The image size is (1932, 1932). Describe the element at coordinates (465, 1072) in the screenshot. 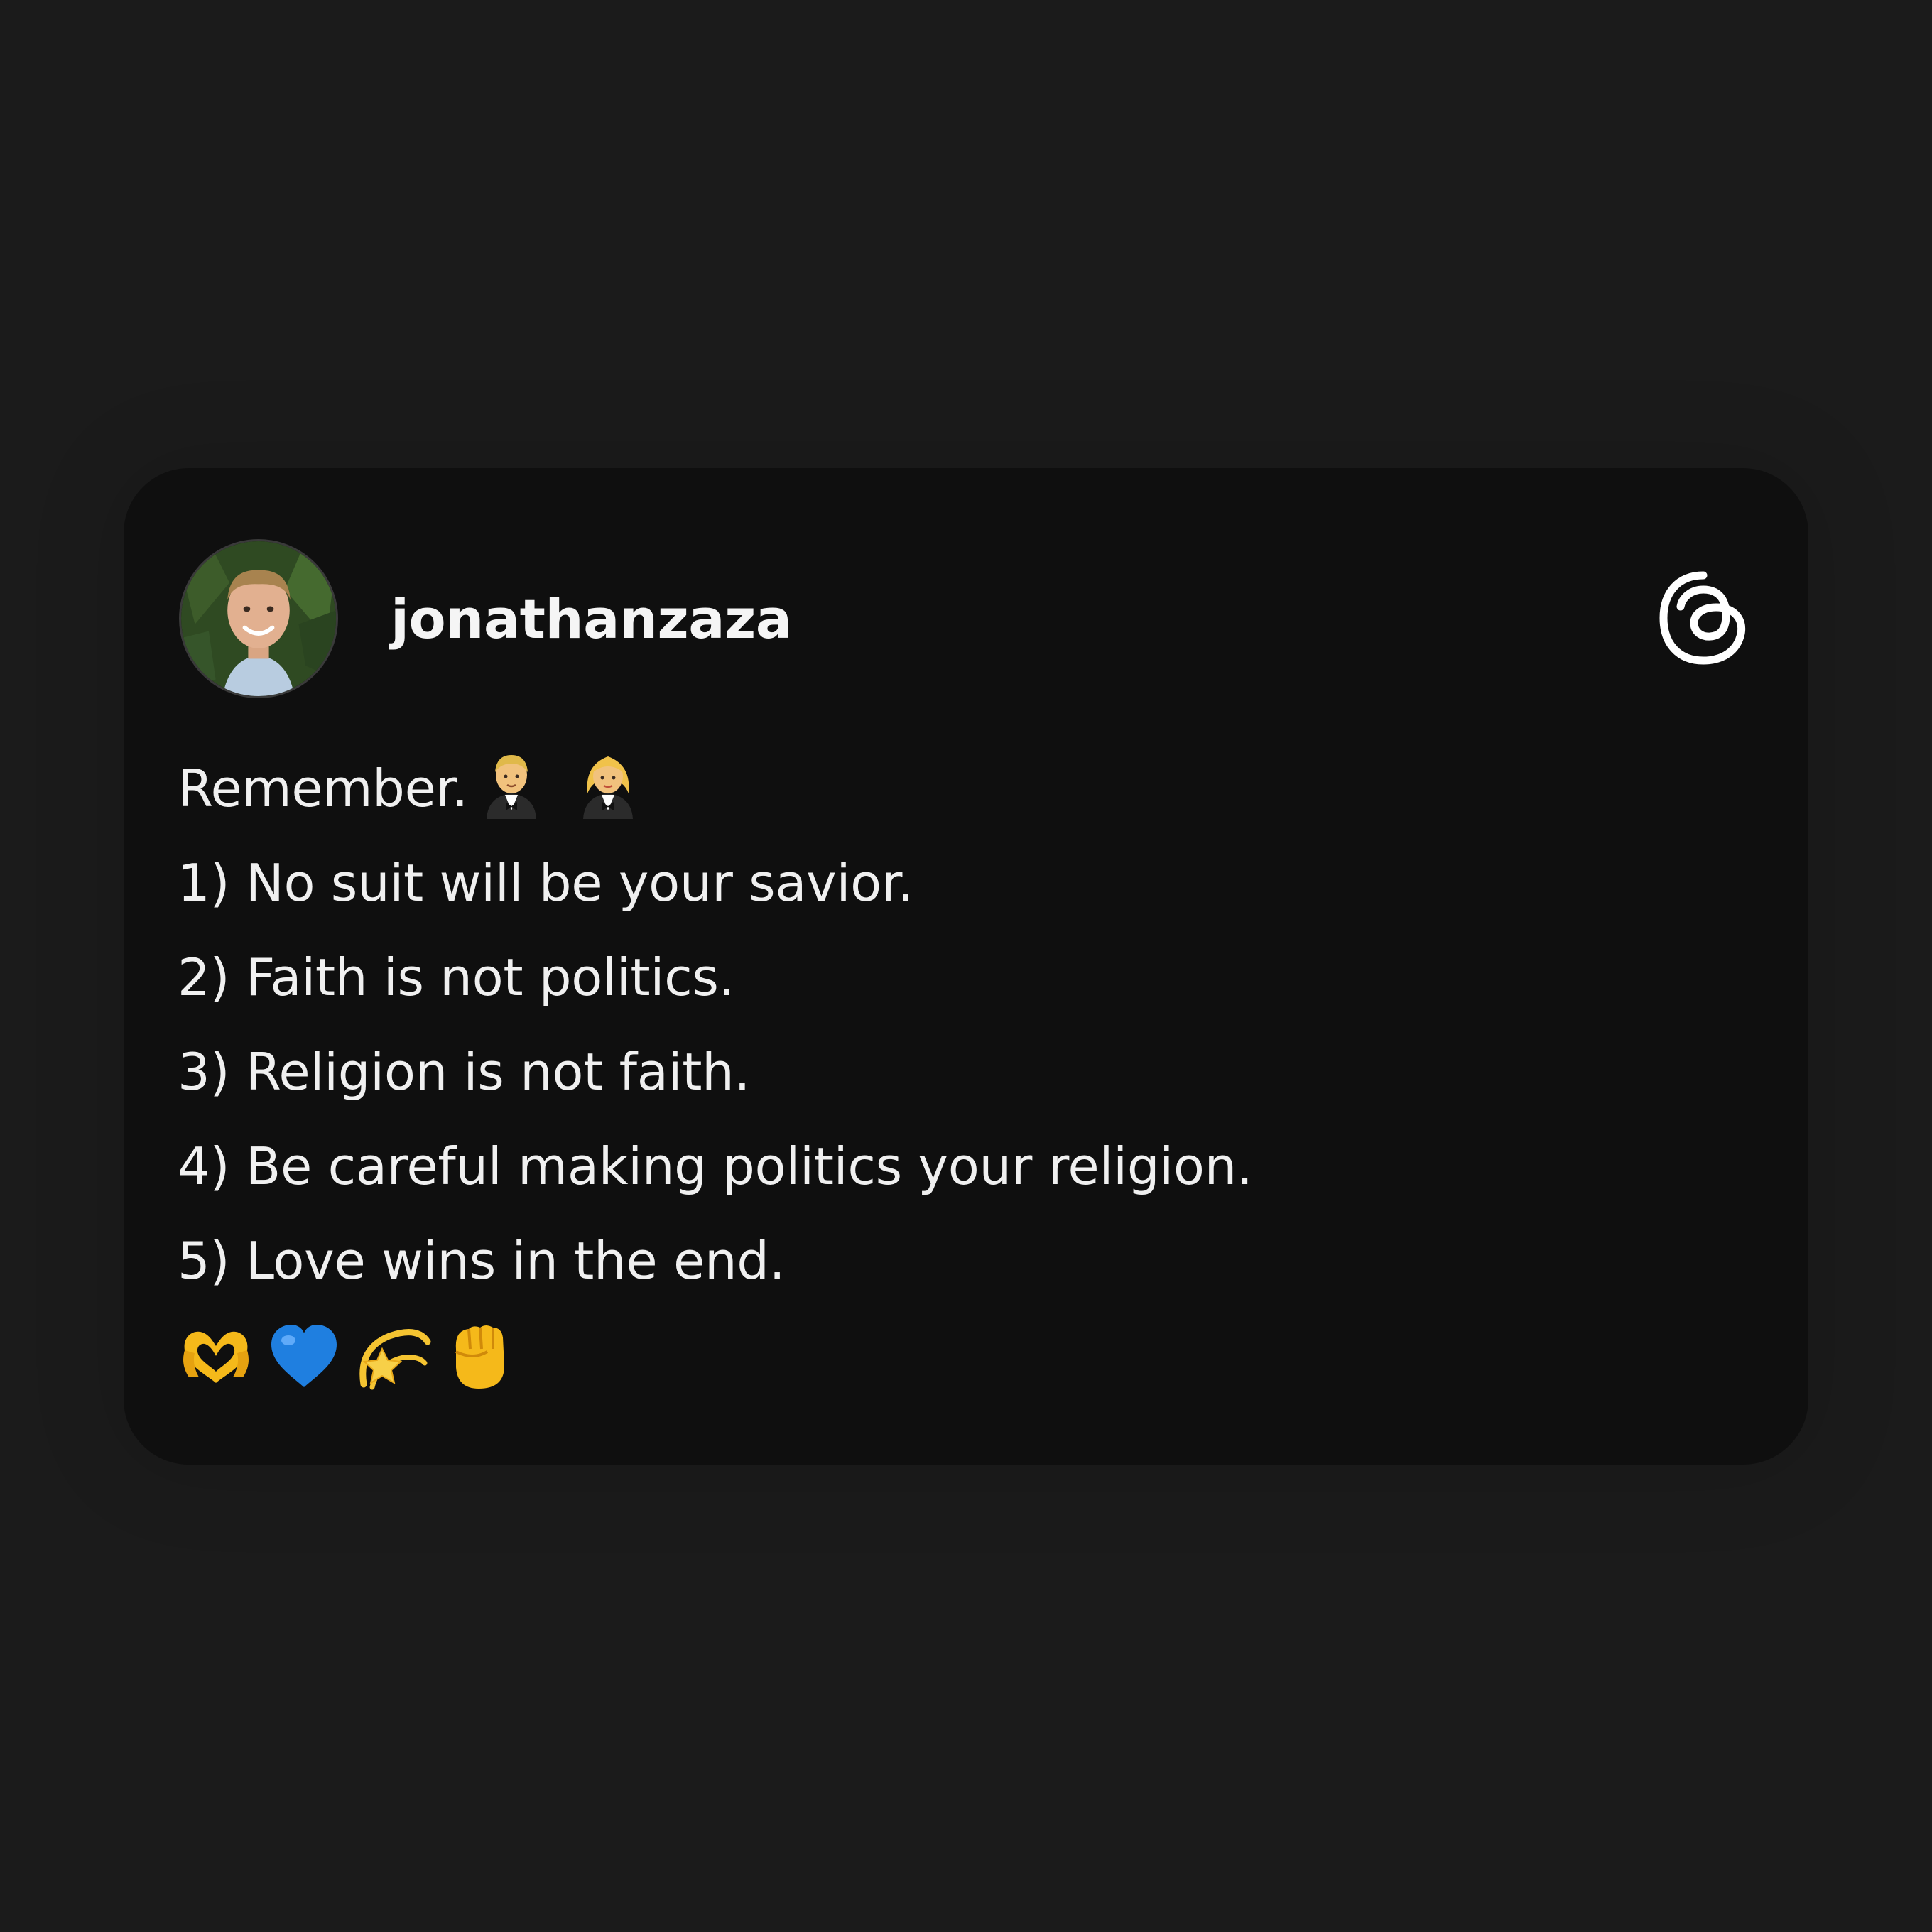

I see `post-line-3: 3) Religion is not faith.` at that location.